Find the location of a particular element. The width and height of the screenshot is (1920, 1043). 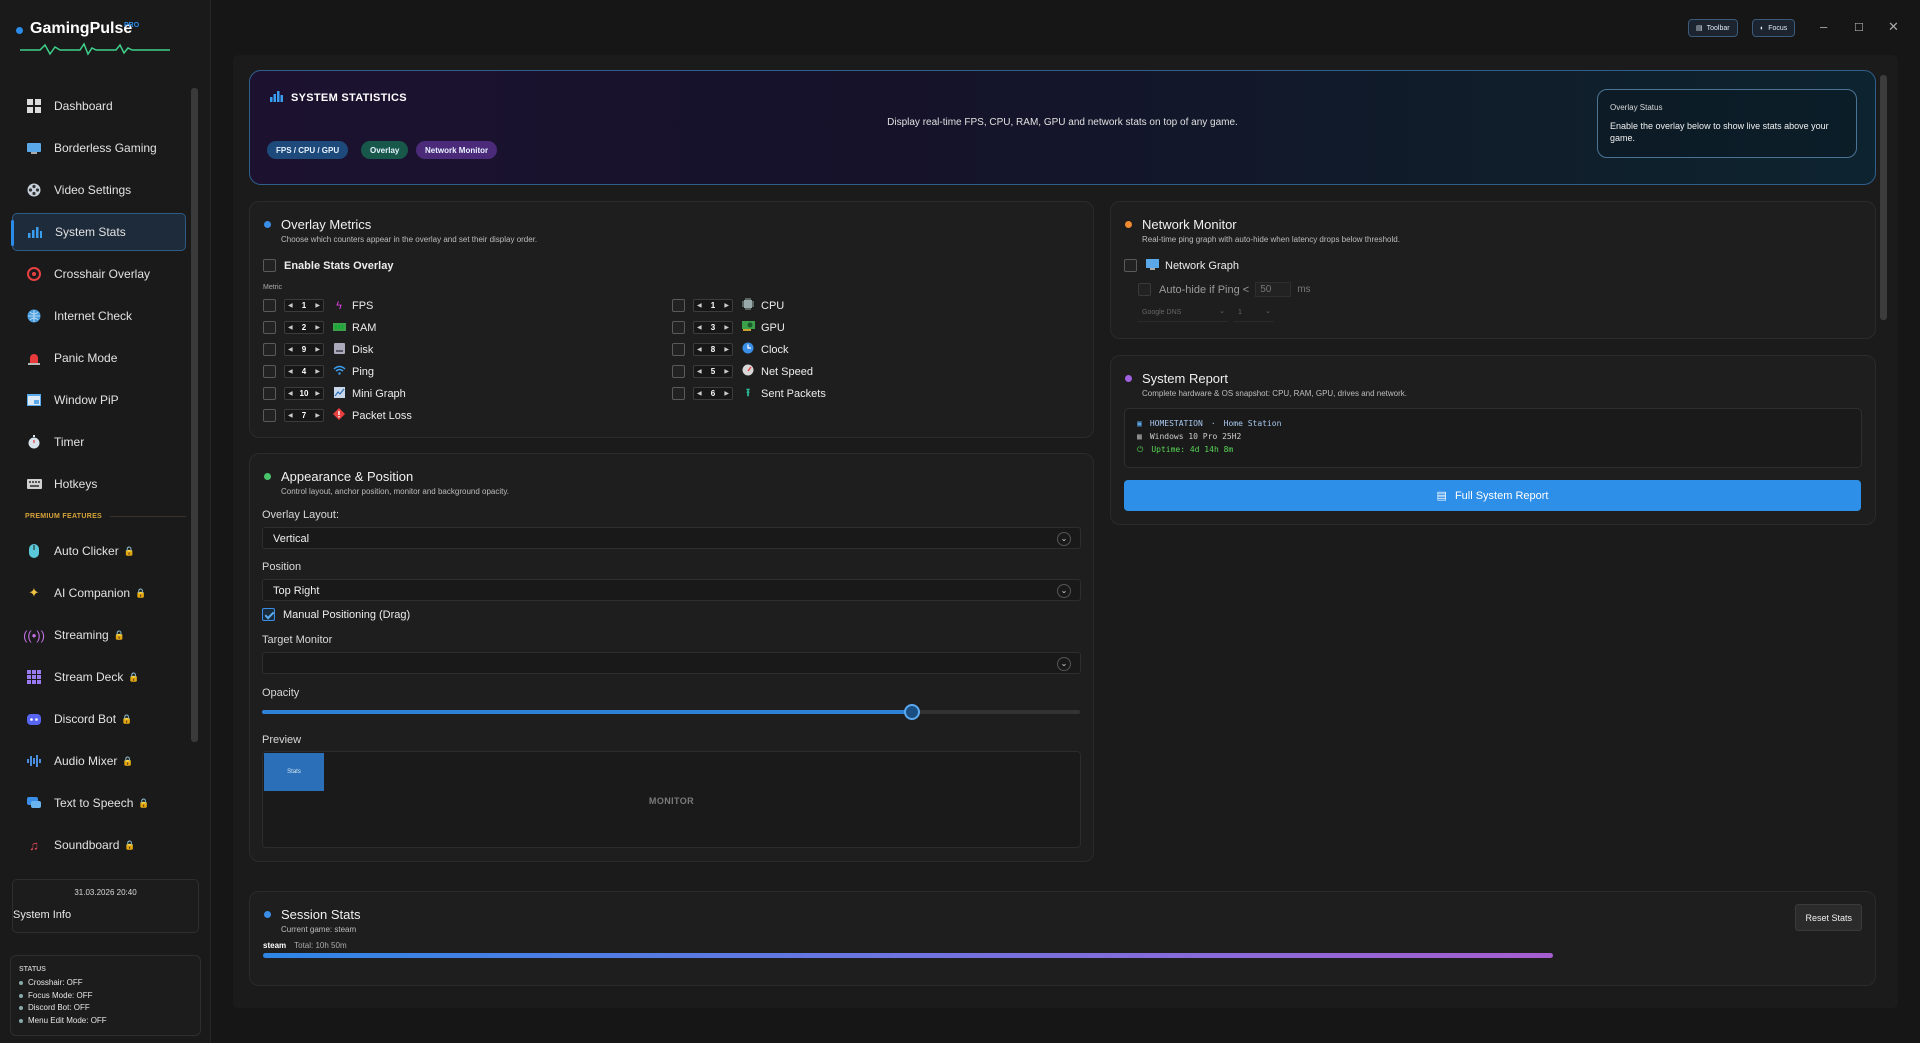

sidebar-item-borderless-gaming: Borderless Gaming is located at coordinates (99, 148).